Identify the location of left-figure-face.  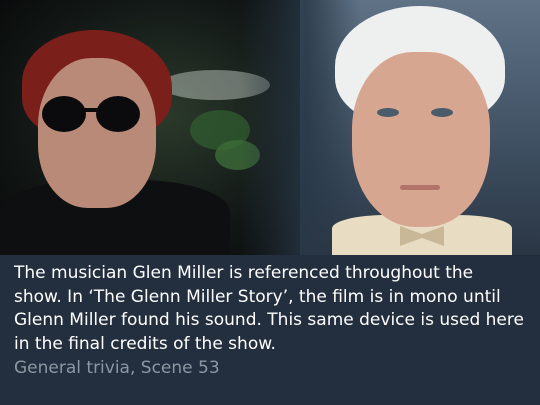
(97, 133).